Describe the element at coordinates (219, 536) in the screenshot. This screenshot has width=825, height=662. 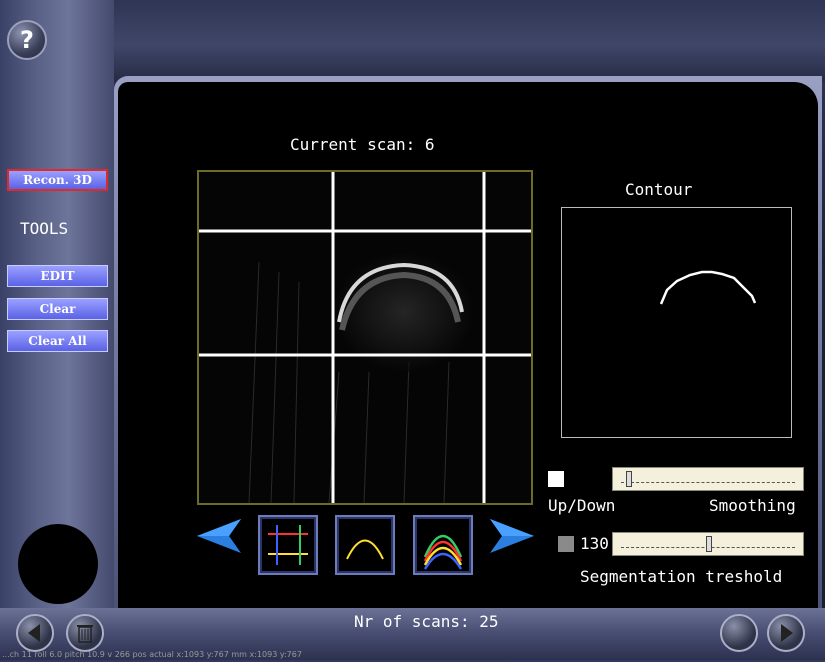
I see `arrow-left-icon` at that location.